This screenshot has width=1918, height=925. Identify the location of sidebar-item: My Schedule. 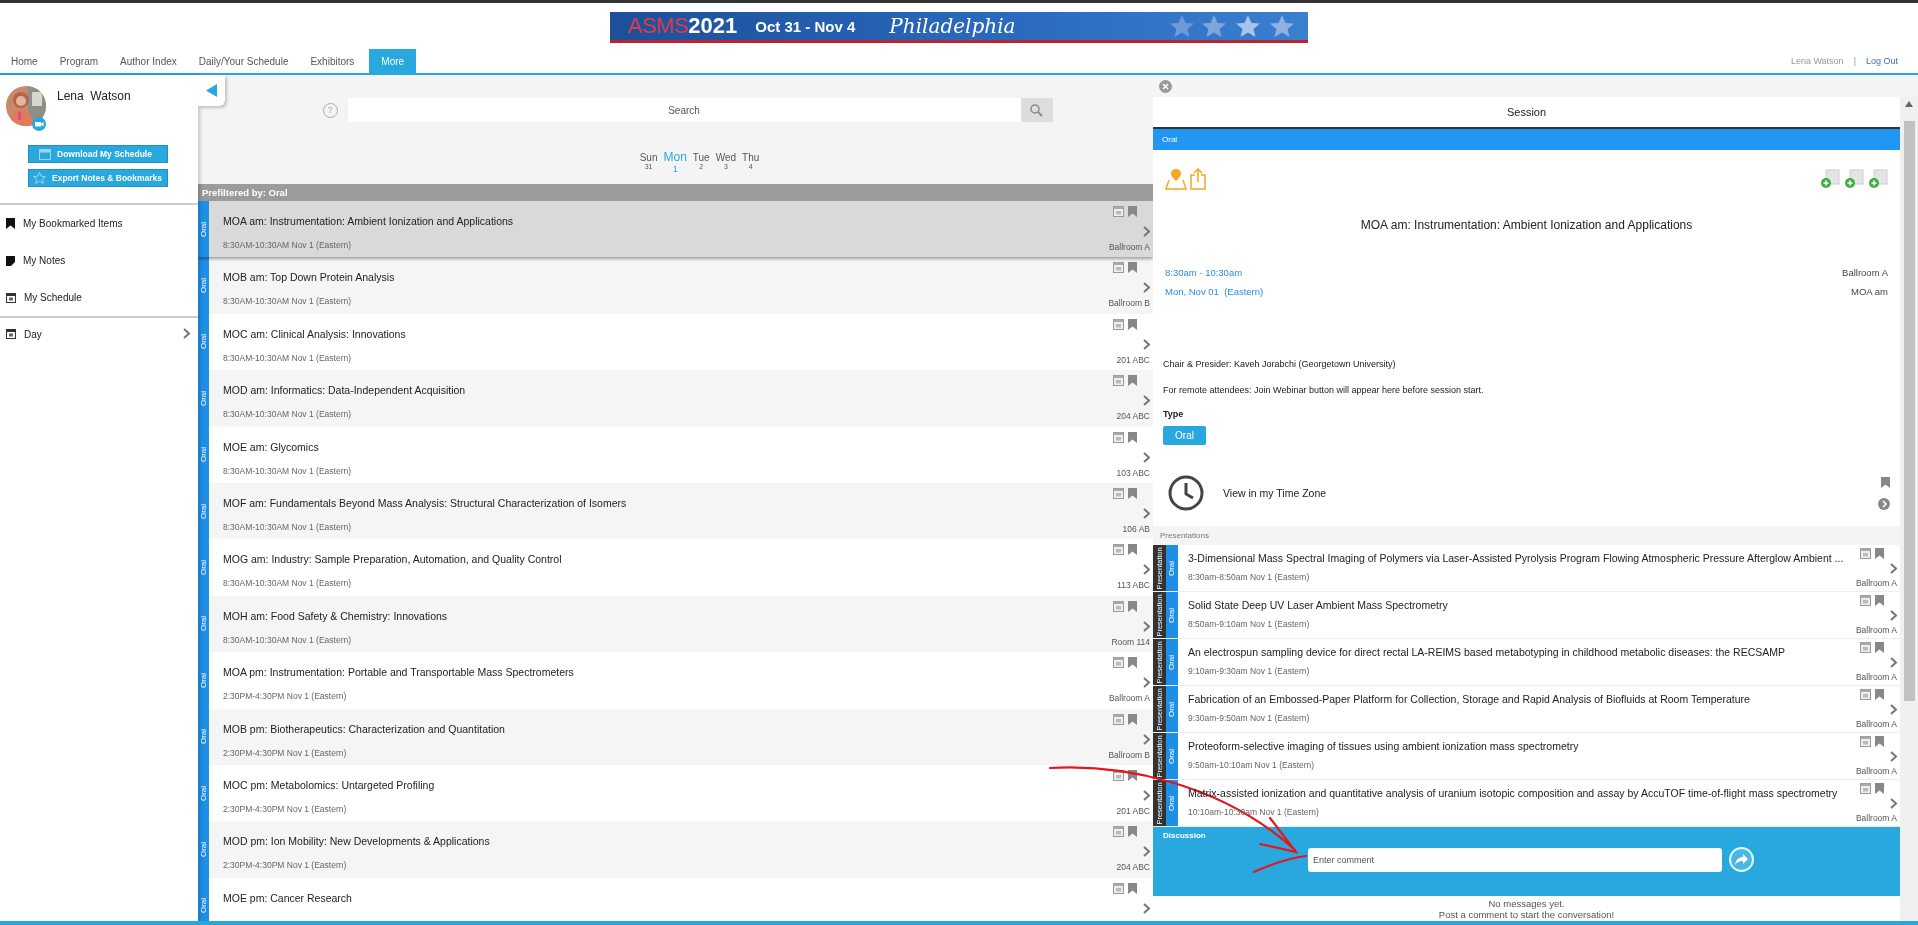
(99, 297).